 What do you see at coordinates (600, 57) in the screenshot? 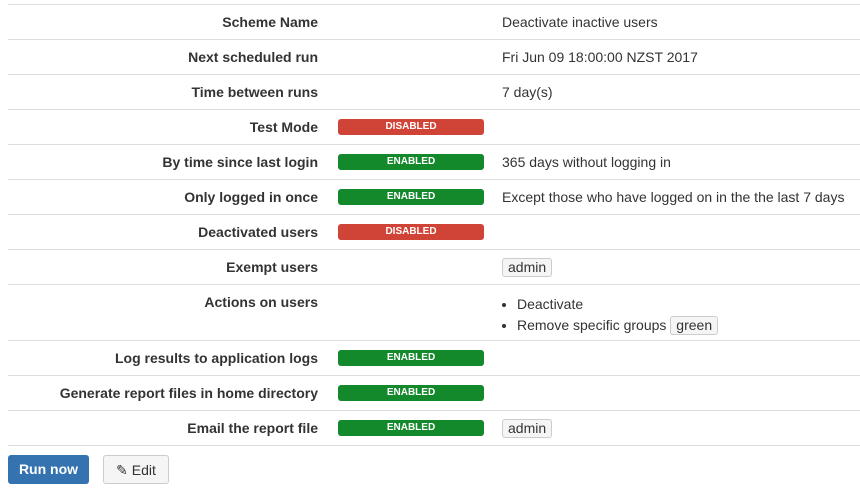
I see `value: Fri Jun 09 18:00:00 NZST 2017` at bounding box center [600, 57].